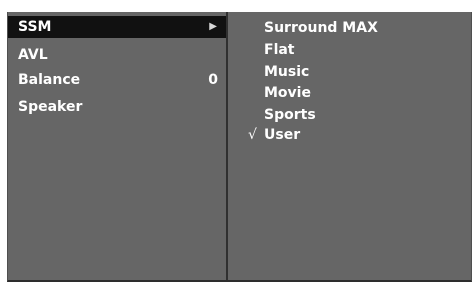  Describe the element at coordinates (33, 55) in the screenshot. I see `menu-item-label: AVL` at that location.